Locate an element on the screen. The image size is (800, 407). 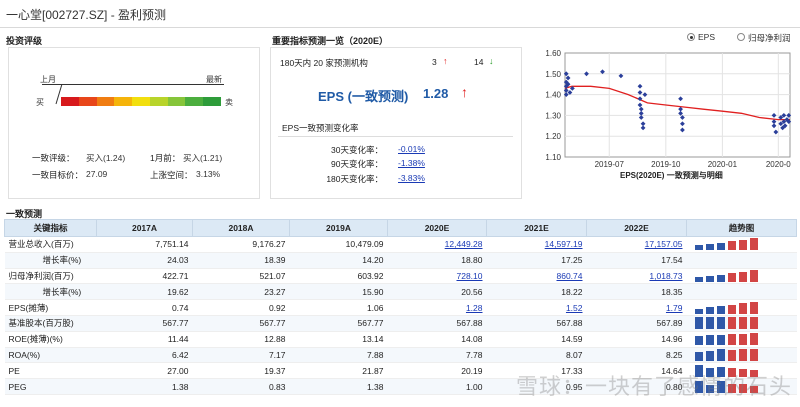
table-cell: 20.56 is located at coordinates (437, 292).